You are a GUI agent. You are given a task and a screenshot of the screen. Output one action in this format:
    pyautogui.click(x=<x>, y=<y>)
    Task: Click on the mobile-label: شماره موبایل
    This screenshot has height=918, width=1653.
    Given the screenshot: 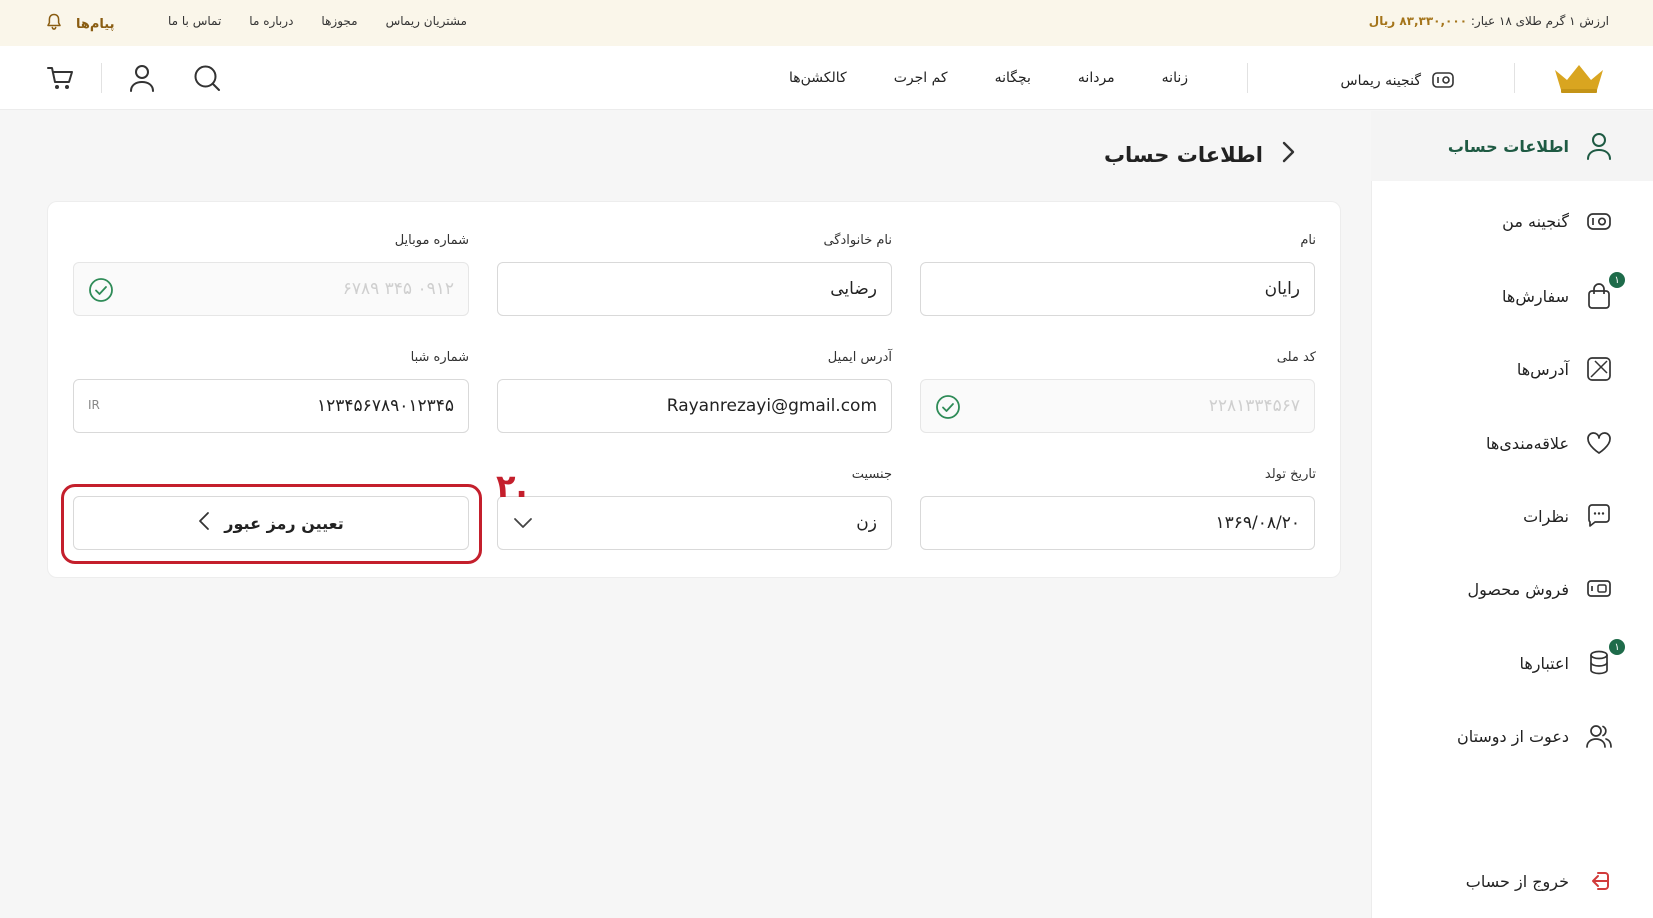 What is the action you would take?
    pyautogui.click(x=431, y=240)
    